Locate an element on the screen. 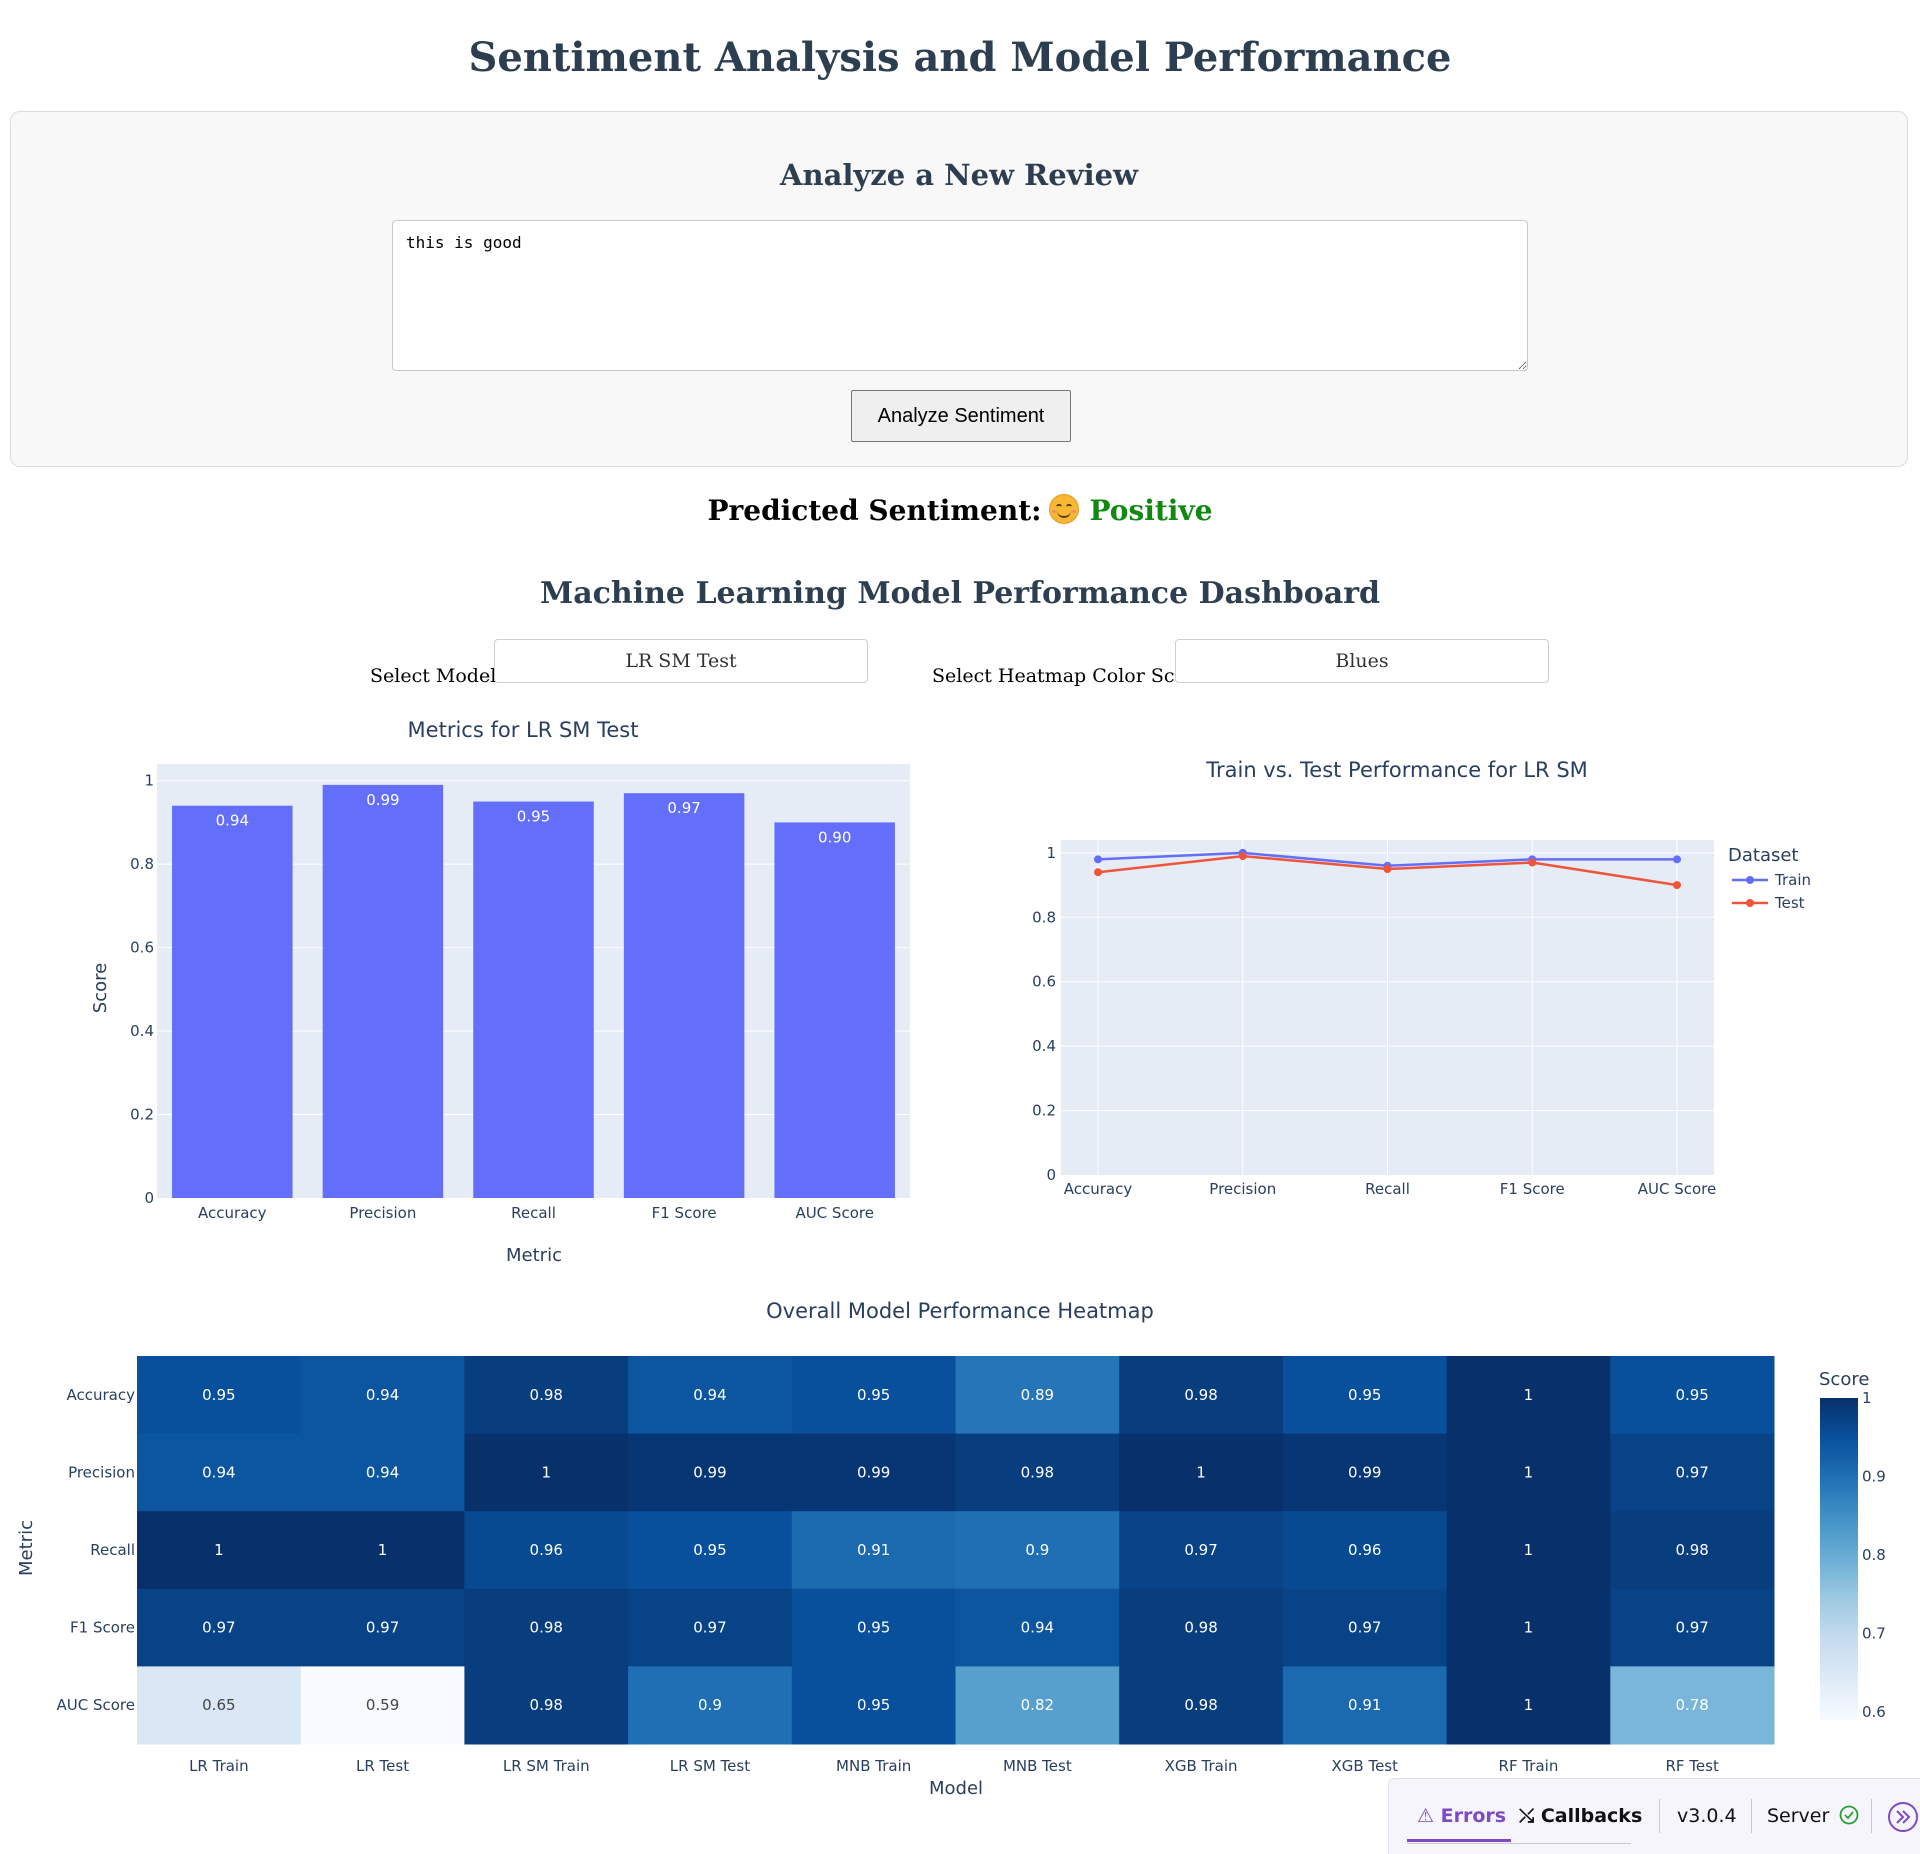  y-tick-label: 0.8 is located at coordinates (1044, 917).